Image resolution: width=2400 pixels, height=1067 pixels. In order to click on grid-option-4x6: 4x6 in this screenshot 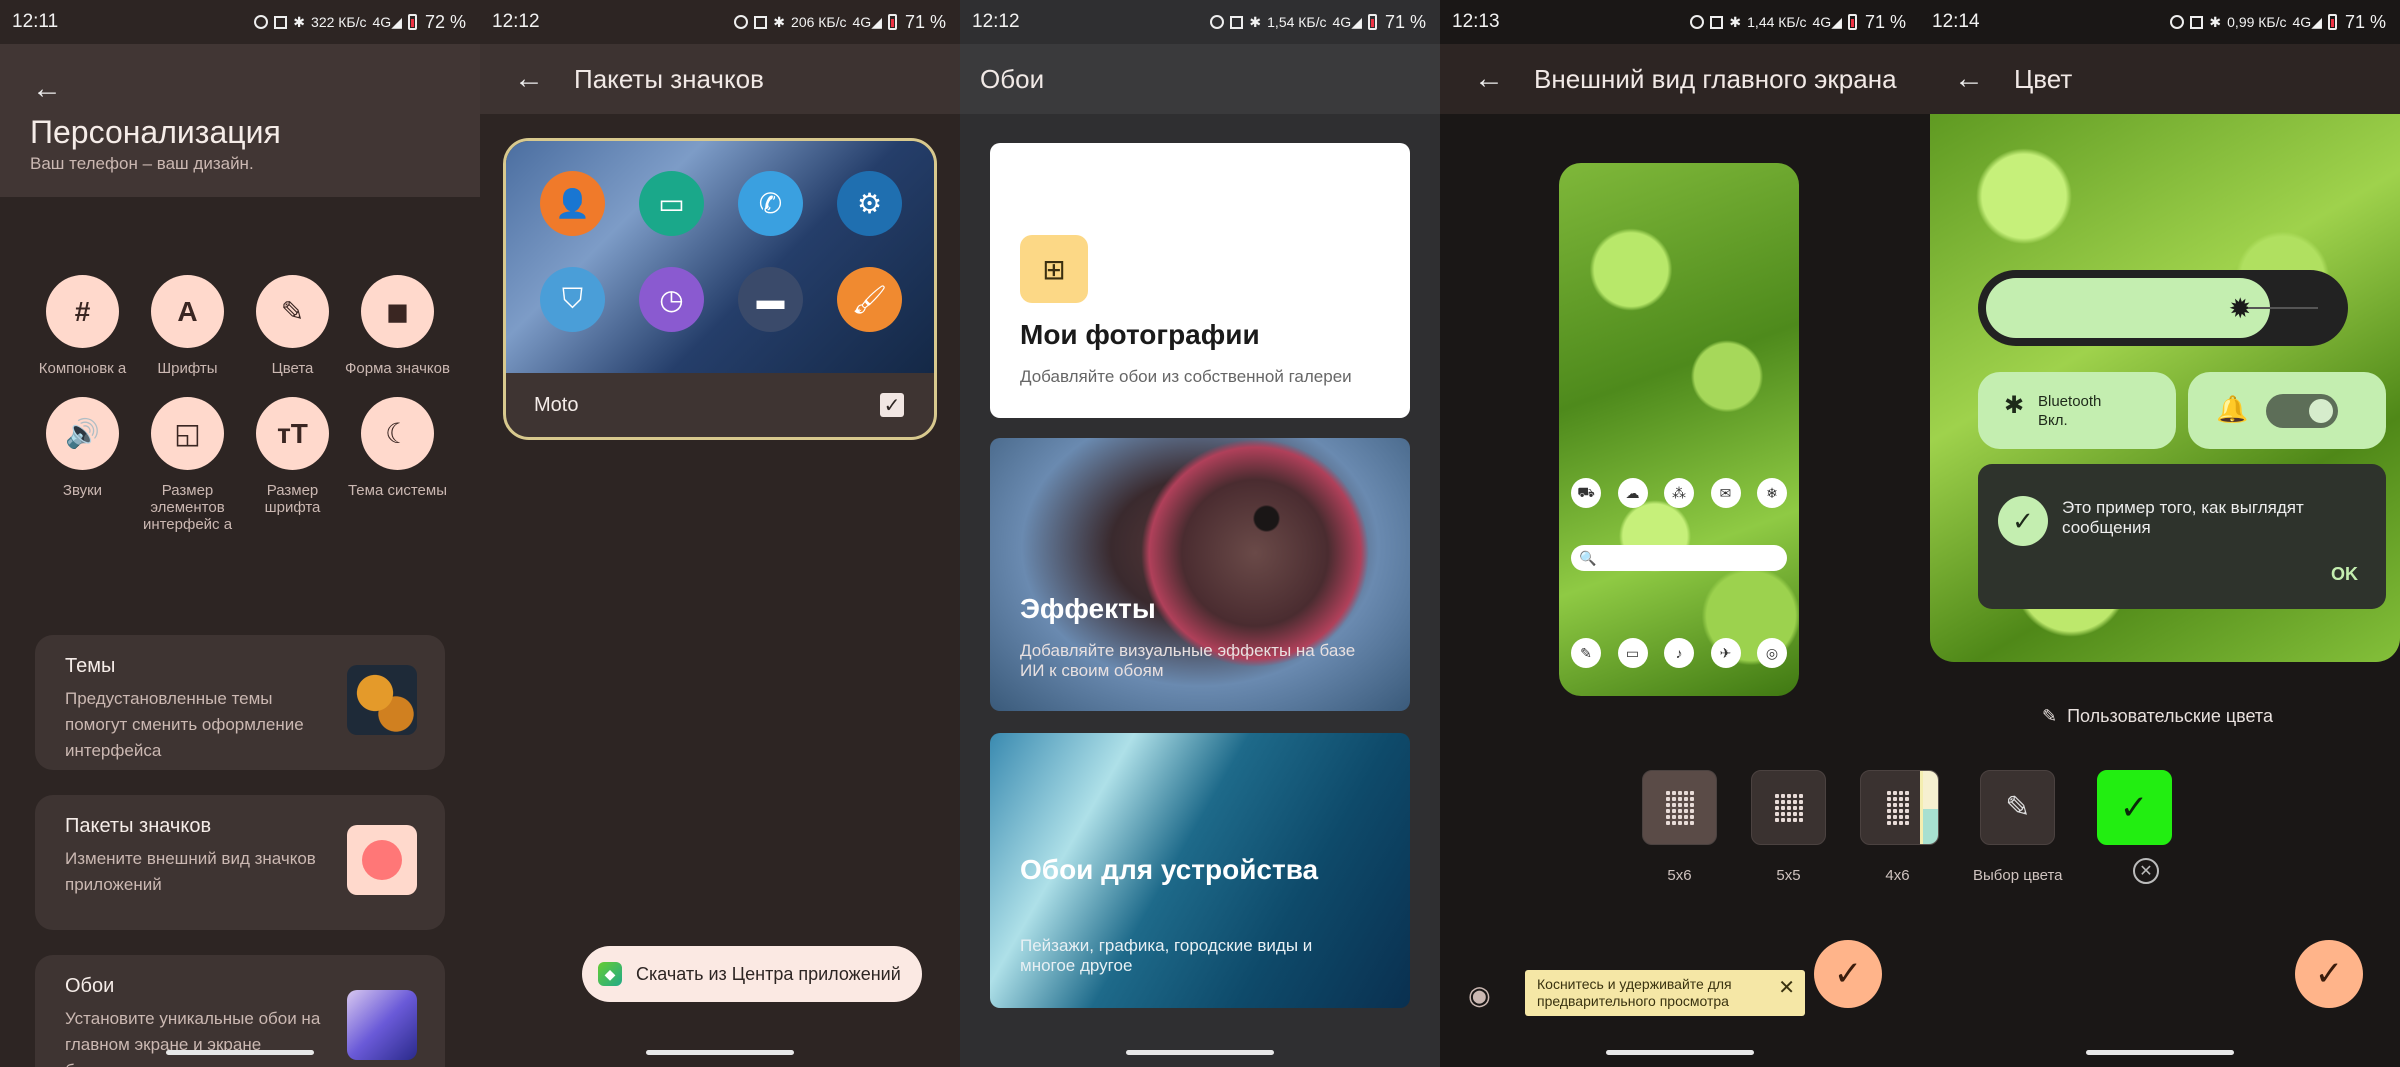, I will do `click(1890, 827)`.